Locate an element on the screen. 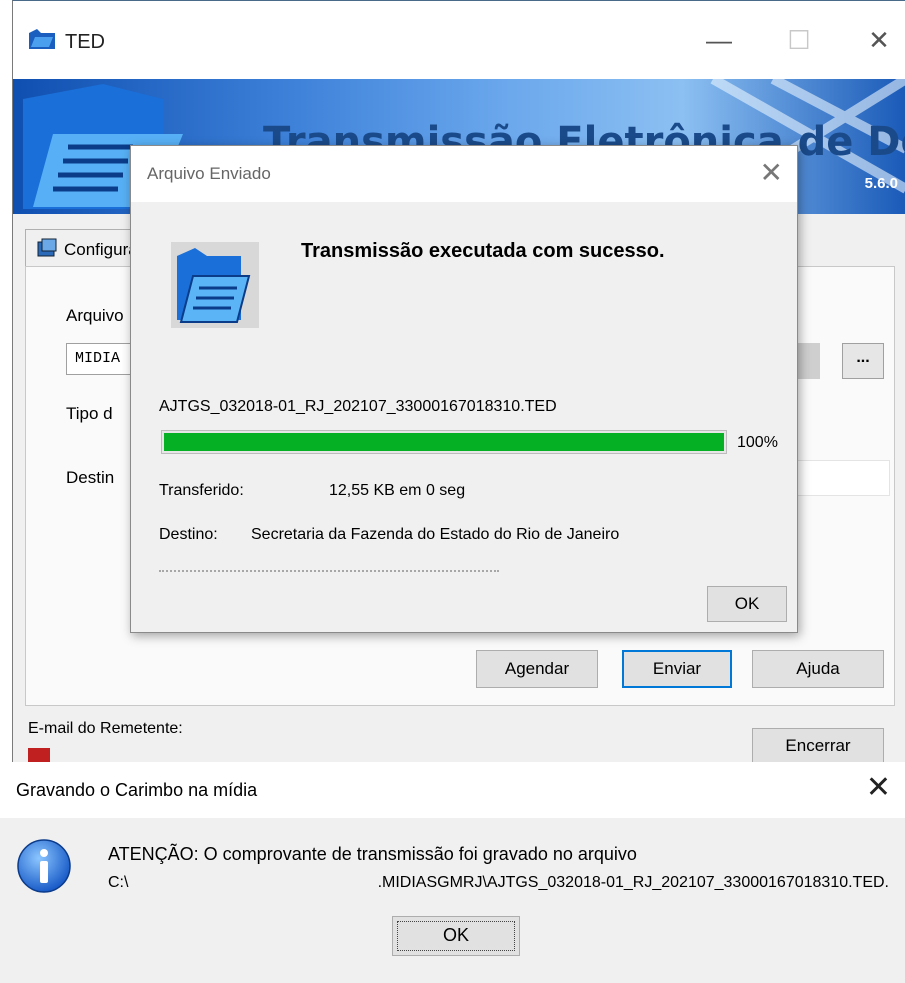  ajuda-button: Ajuda is located at coordinates (818, 669).